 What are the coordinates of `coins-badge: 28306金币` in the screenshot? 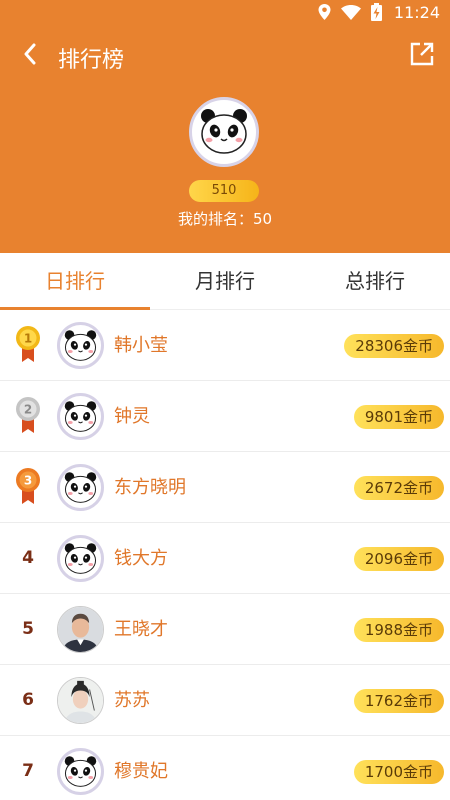 It's located at (394, 346).